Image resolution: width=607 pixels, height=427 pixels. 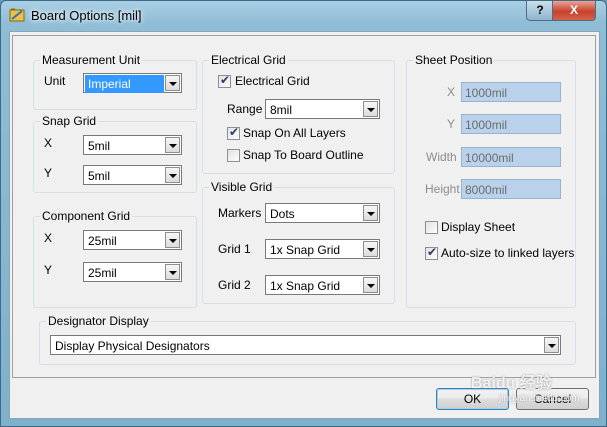 What do you see at coordinates (86, 15) in the screenshot?
I see `window-title: Board Options [mil]` at bounding box center [86, 15].